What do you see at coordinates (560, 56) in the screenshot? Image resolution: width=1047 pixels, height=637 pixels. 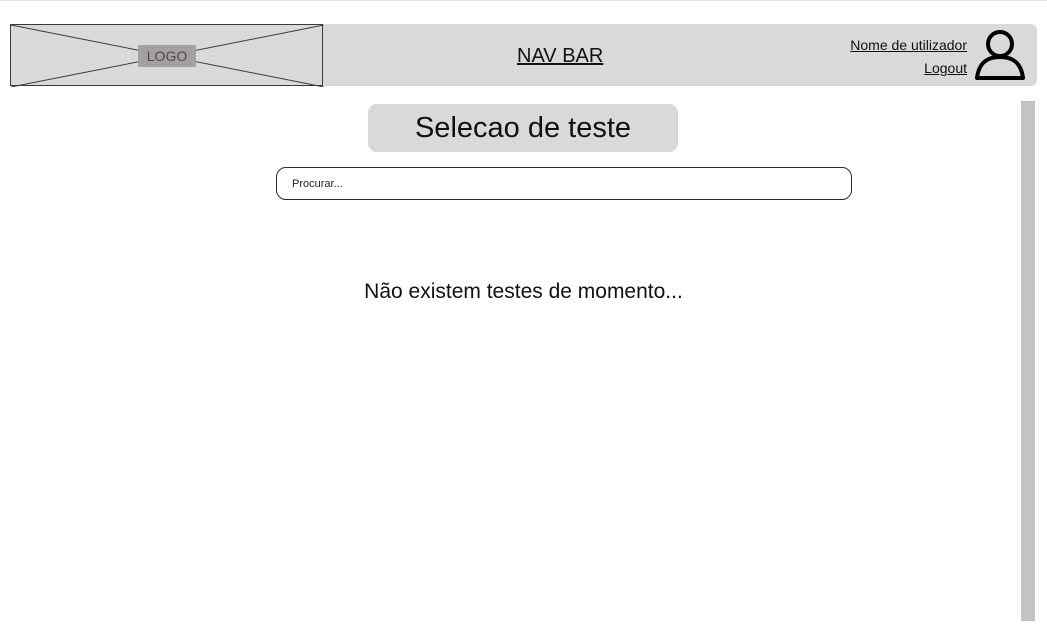 I see `nav-title-link: NAV BAR` at bounding box center [560, 56].